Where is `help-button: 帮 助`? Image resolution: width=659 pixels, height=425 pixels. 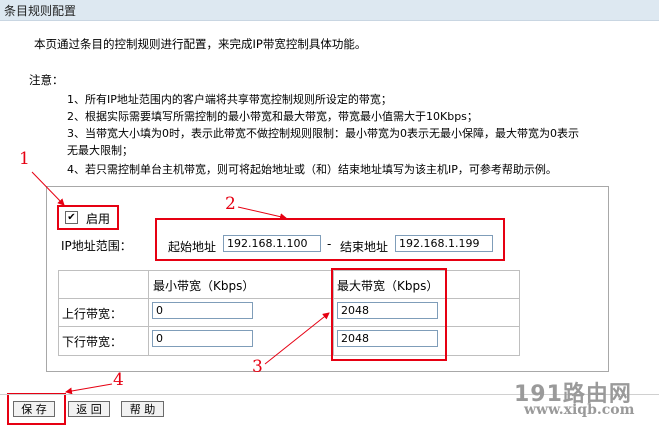 help-button: 帮 助 is located at coordinates (142, 409).